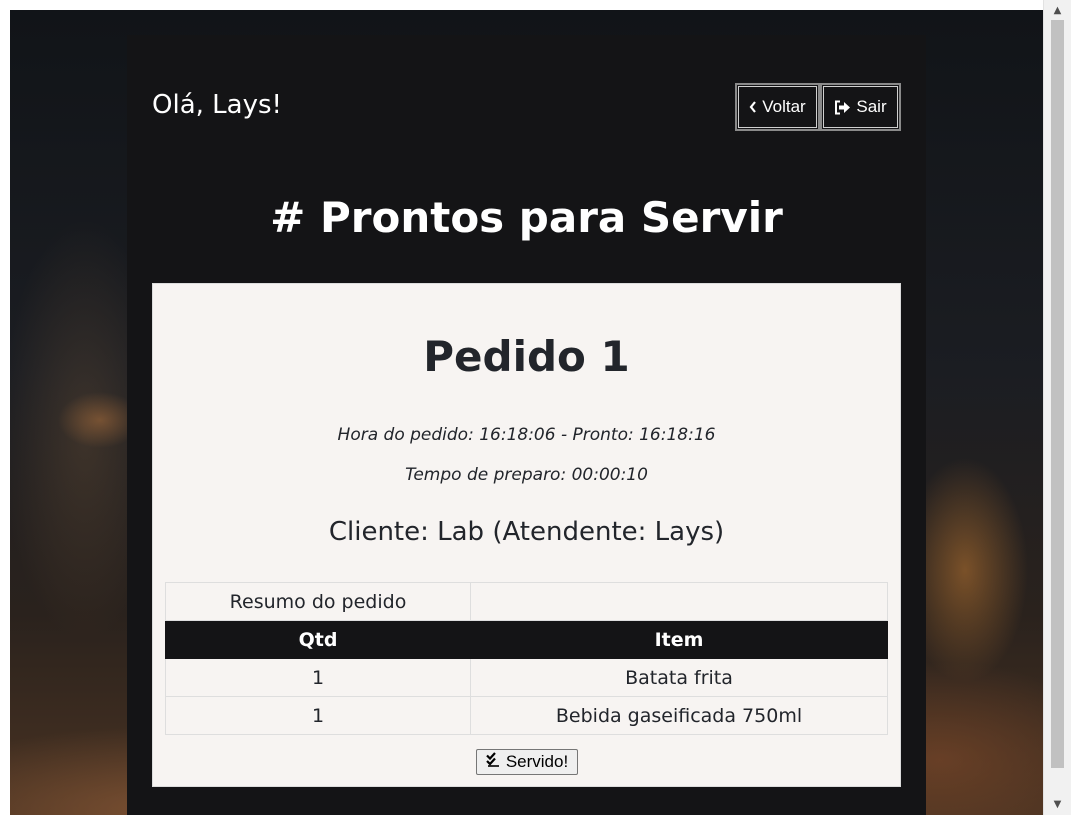 The image size is (1071, 815). I want to click on summary-label: Resumo do pedido, so click(318, 601).